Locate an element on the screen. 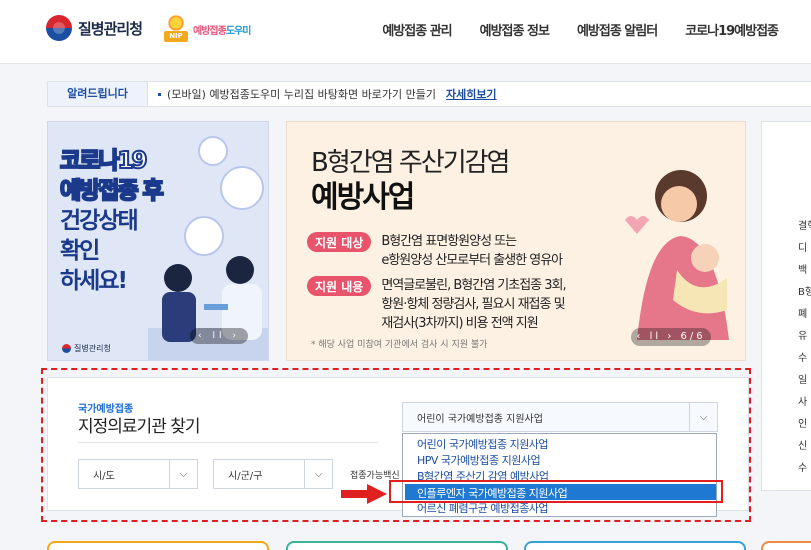 The height and width of the screenshot is (550, 811). support-target-tag: 지원 대상 is located at coordinates (339, 242).